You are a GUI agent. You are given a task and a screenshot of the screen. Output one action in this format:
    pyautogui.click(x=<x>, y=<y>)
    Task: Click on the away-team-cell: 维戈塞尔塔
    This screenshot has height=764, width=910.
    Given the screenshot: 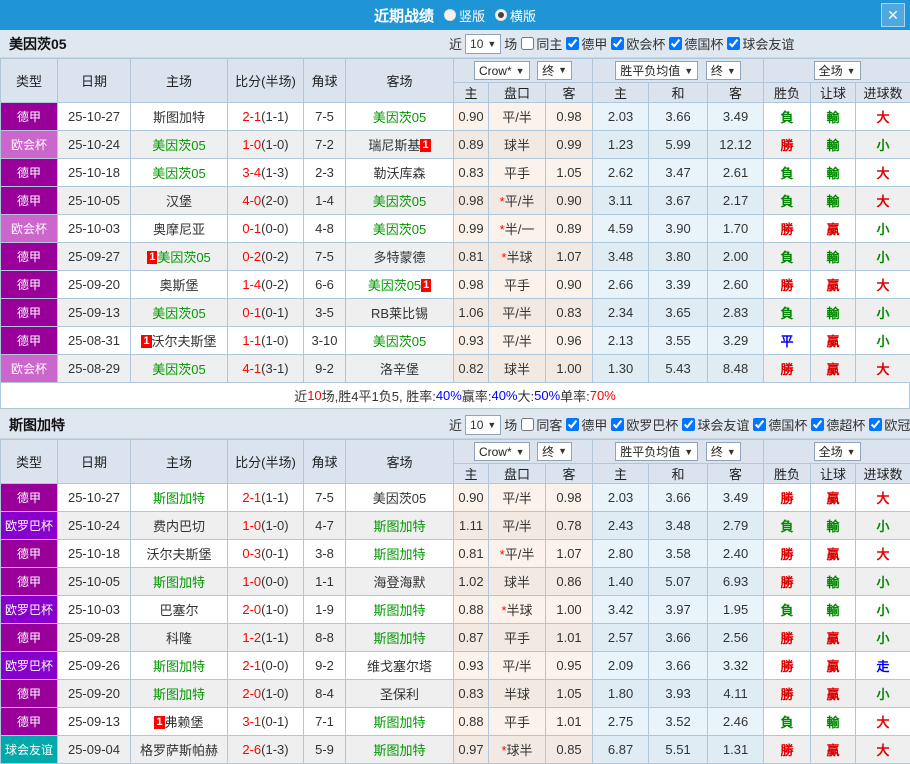 What is the action you would take?
    pyautogui.click(x=400, y=666)
    